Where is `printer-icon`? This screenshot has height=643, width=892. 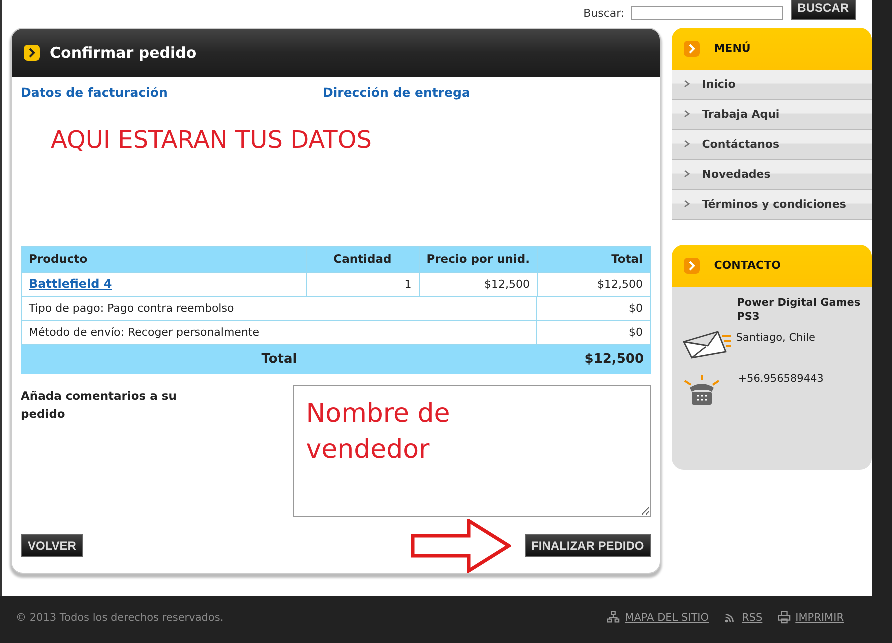
printer-icon is located at coordinates (784, 617).